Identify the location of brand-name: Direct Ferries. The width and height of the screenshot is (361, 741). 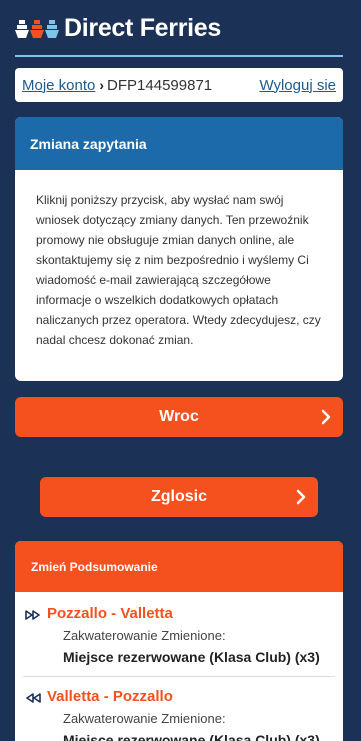
(142, 28).